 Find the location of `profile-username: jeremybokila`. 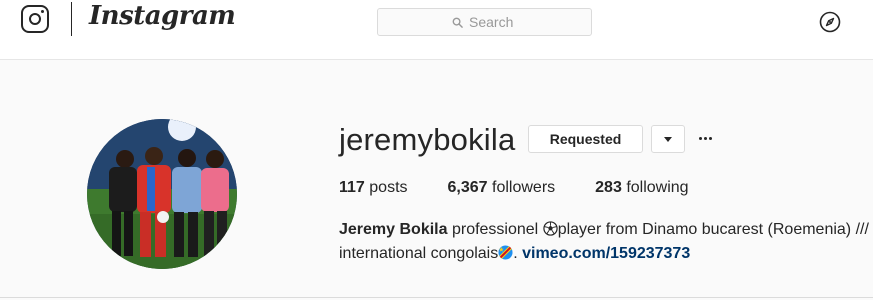

profile-username: jeremybokila is located at coordinates (427, 139).